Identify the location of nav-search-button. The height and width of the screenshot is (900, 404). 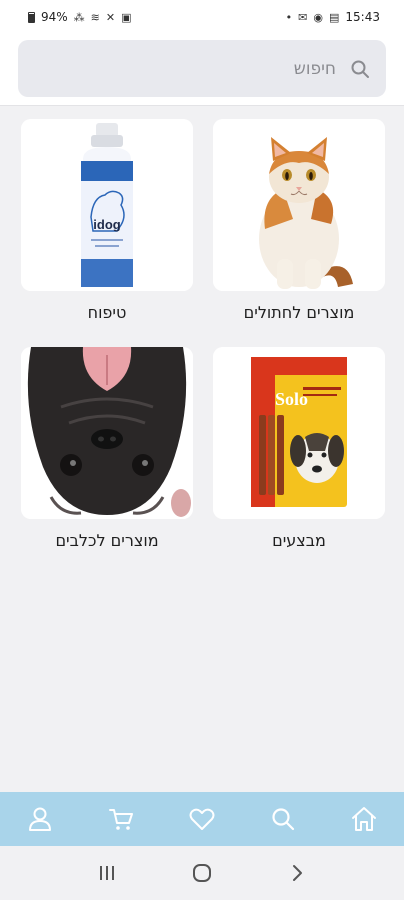
(283, 819).